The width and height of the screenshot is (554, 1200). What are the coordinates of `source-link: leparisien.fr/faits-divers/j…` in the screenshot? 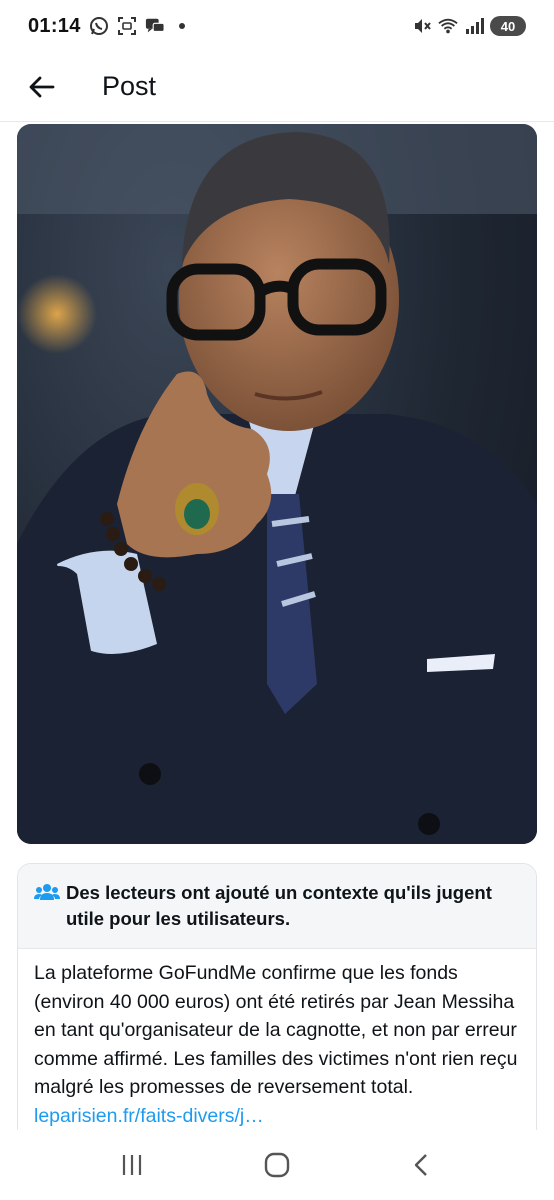 It's located at (149, 1116).